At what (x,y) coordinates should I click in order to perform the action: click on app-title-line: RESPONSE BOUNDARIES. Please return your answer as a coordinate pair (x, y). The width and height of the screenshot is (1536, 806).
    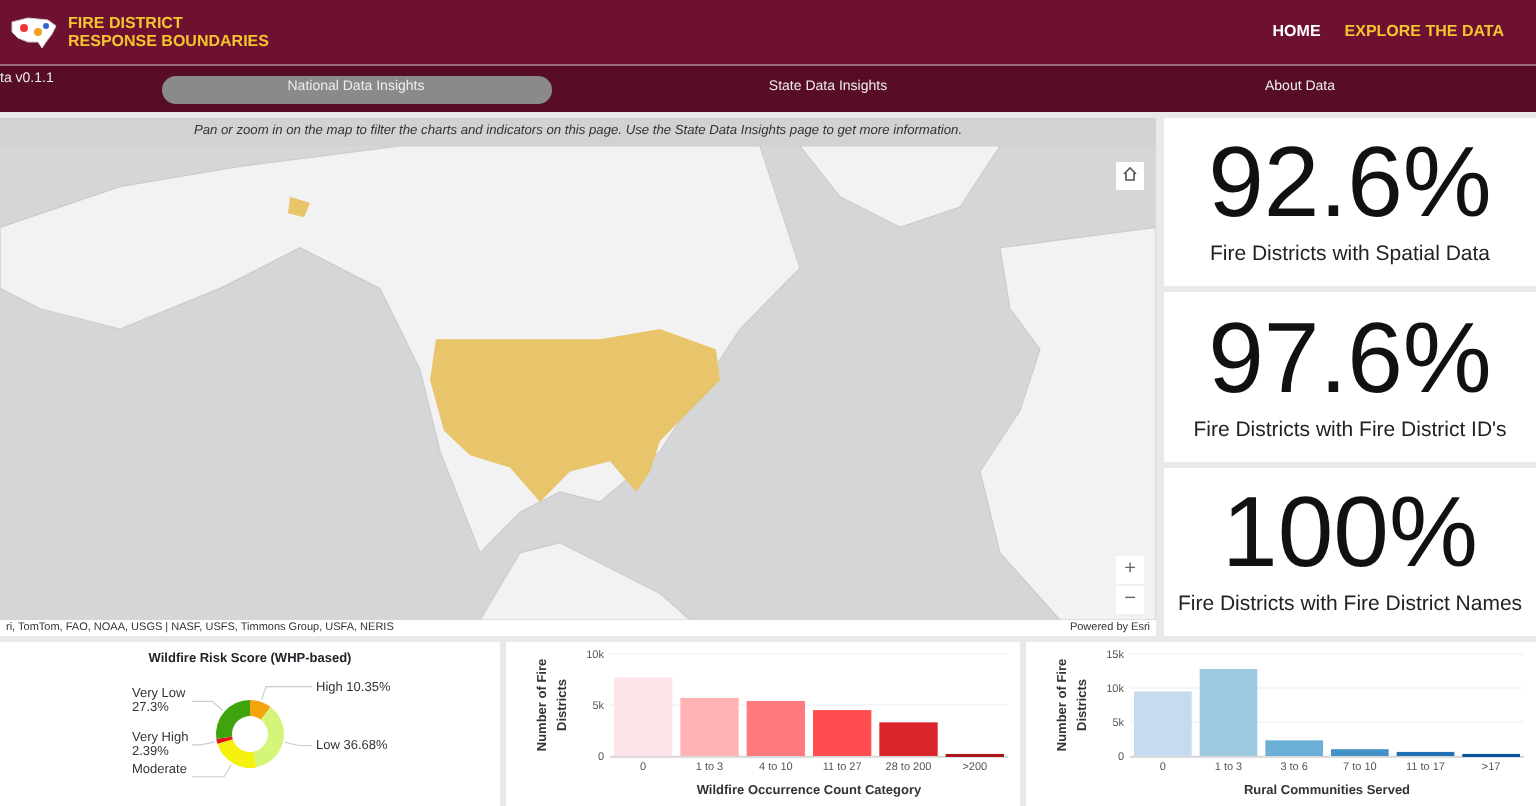
    Looking at the image, I should click on (168, 41).